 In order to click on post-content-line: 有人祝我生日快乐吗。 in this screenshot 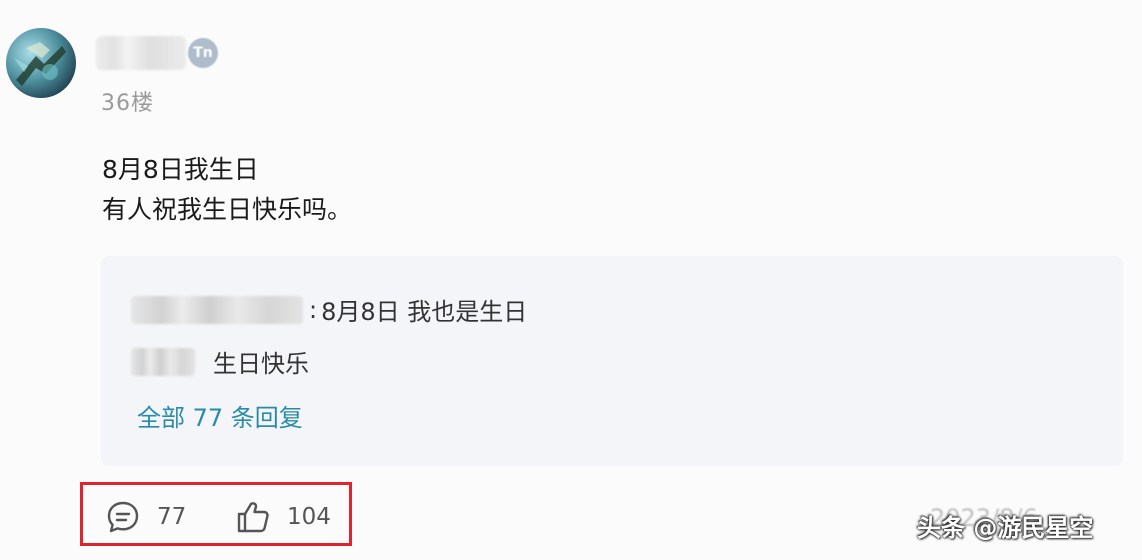, I will do `click(227, 209)`.